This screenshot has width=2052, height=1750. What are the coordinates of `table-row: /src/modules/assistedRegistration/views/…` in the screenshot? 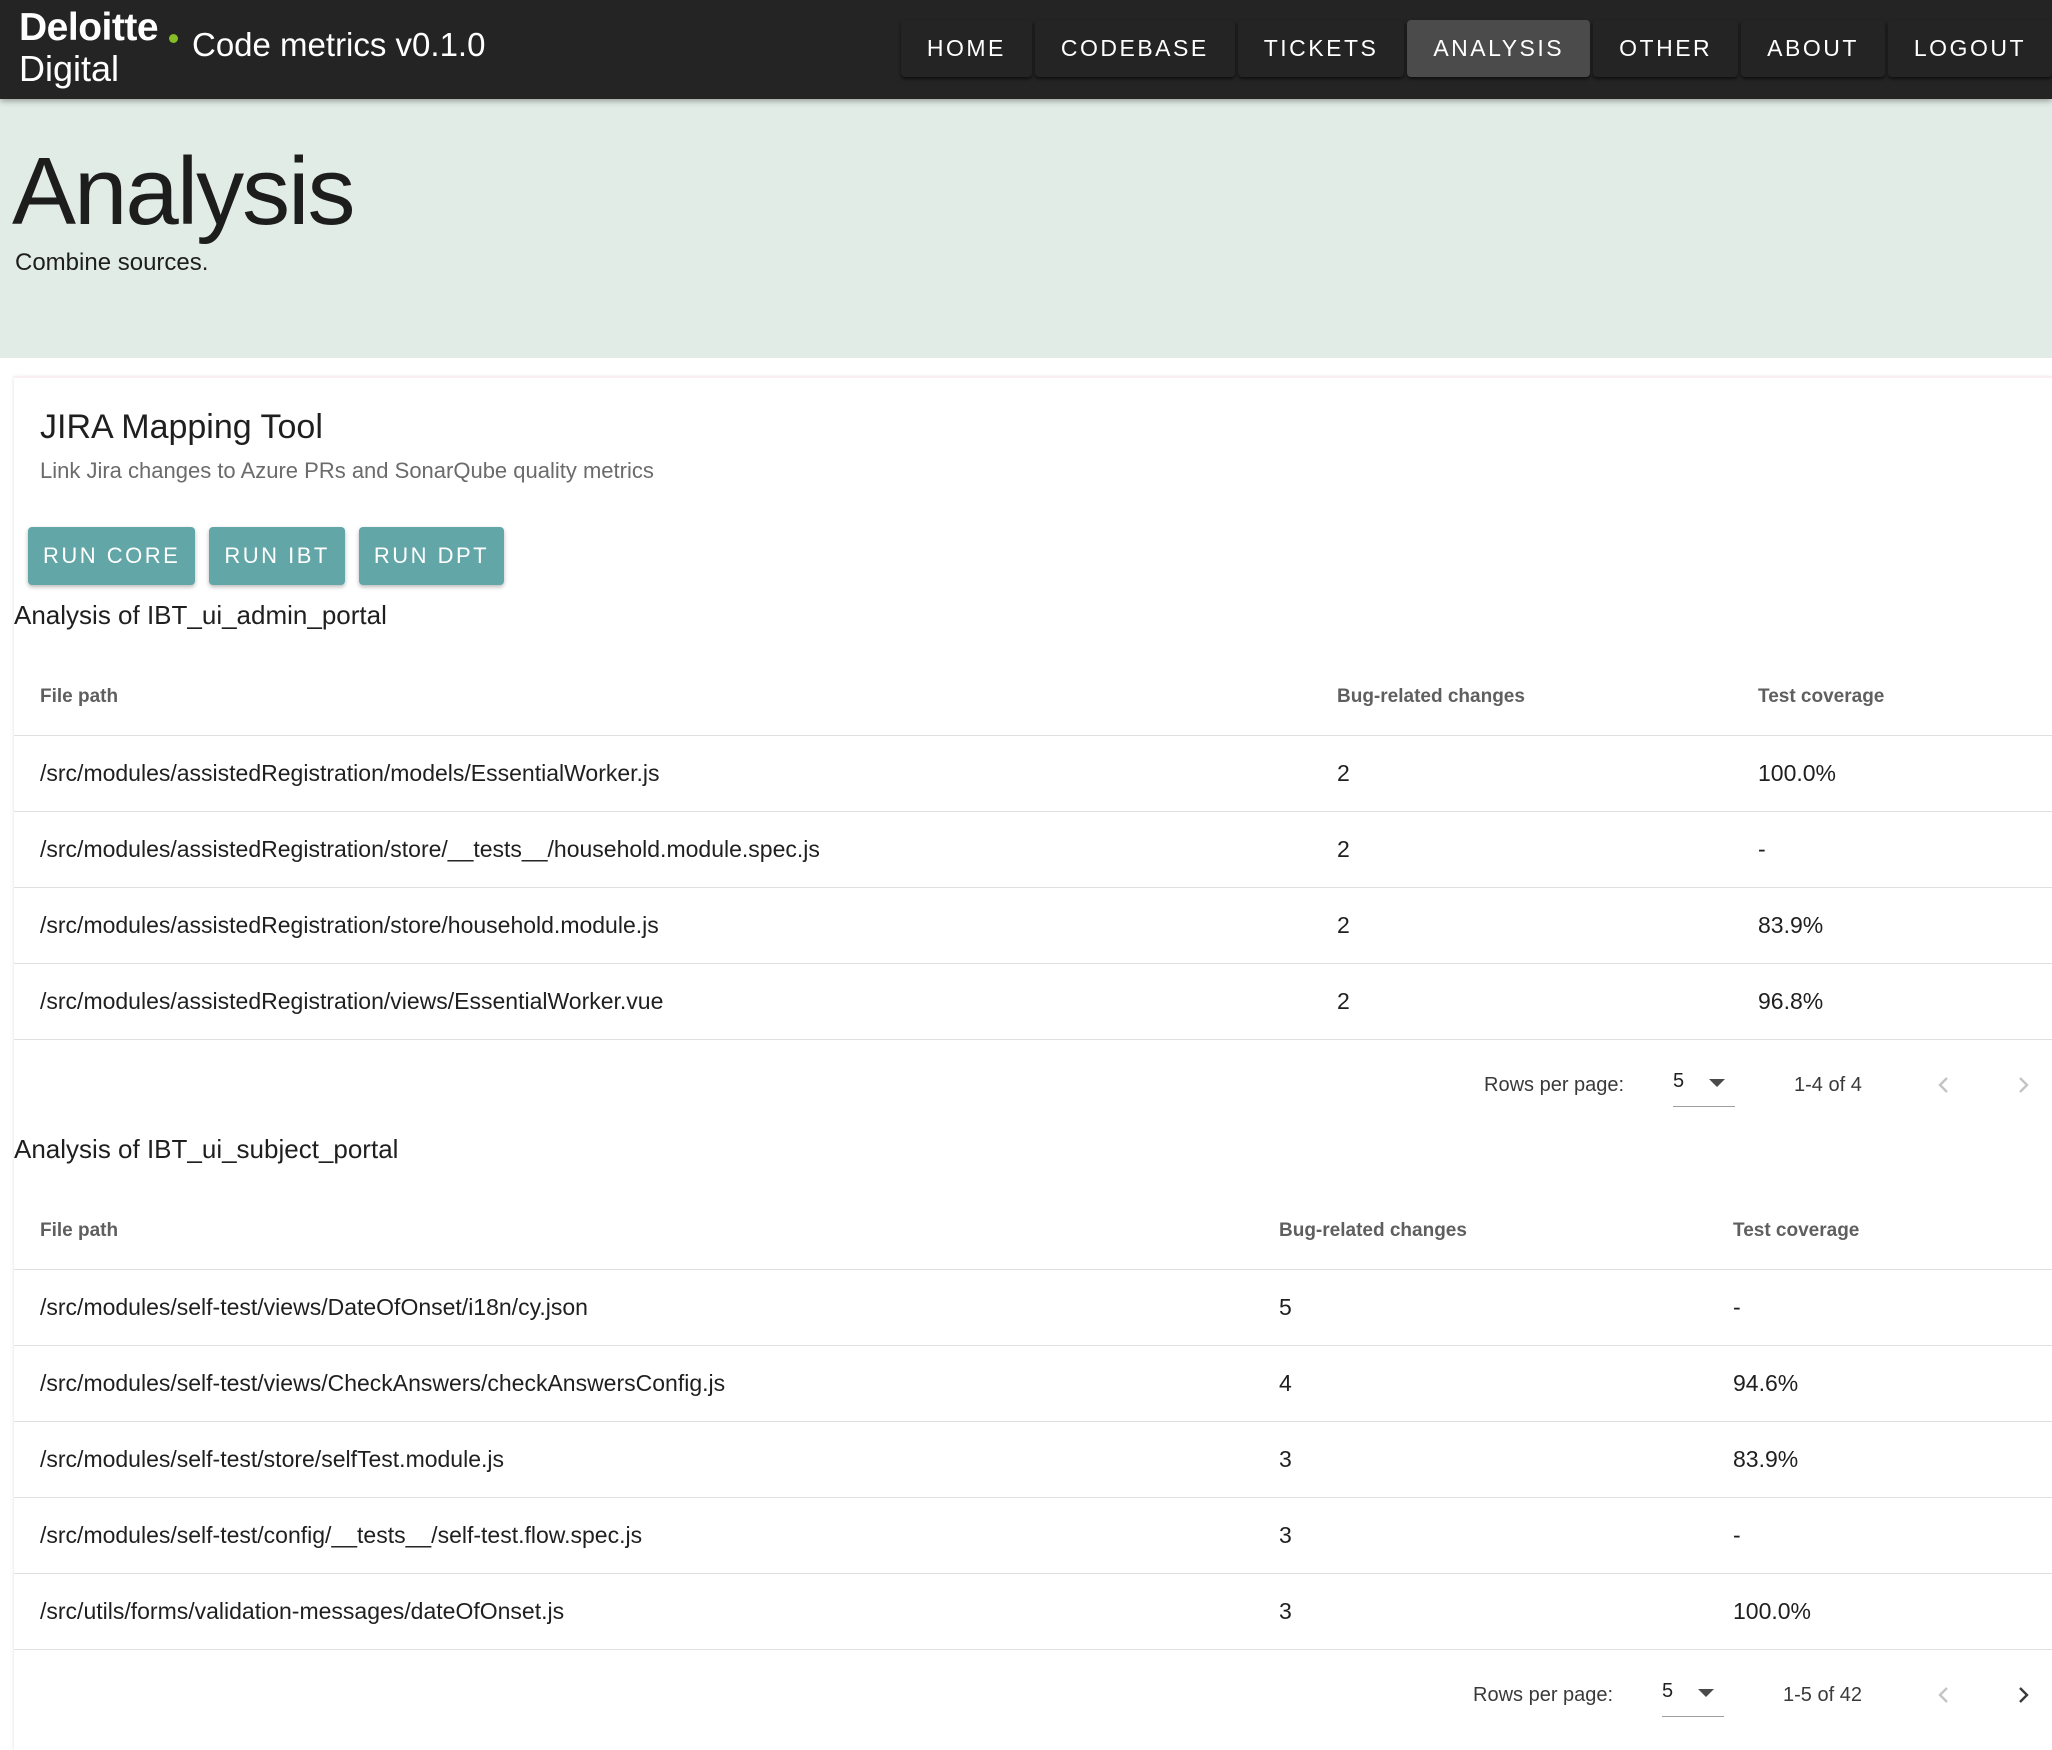 It's located at (1033, 1002).